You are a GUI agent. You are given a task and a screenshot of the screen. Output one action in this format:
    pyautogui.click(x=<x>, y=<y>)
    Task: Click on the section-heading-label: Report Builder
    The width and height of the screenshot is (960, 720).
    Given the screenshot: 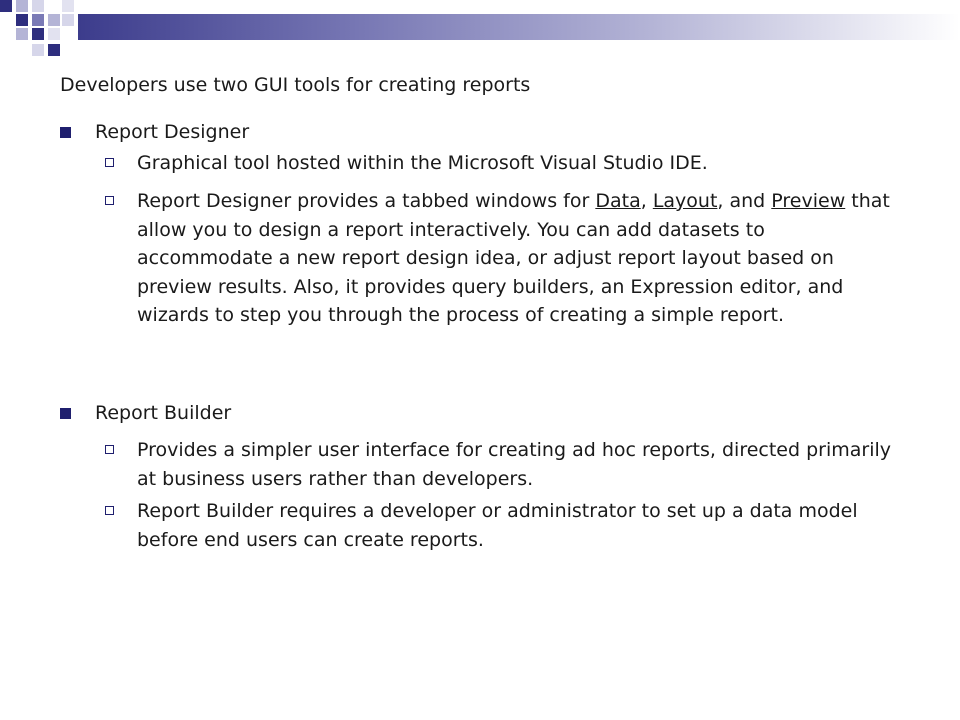 What is the action you would take?
    pyautogui.click(x=163, y=413)
    